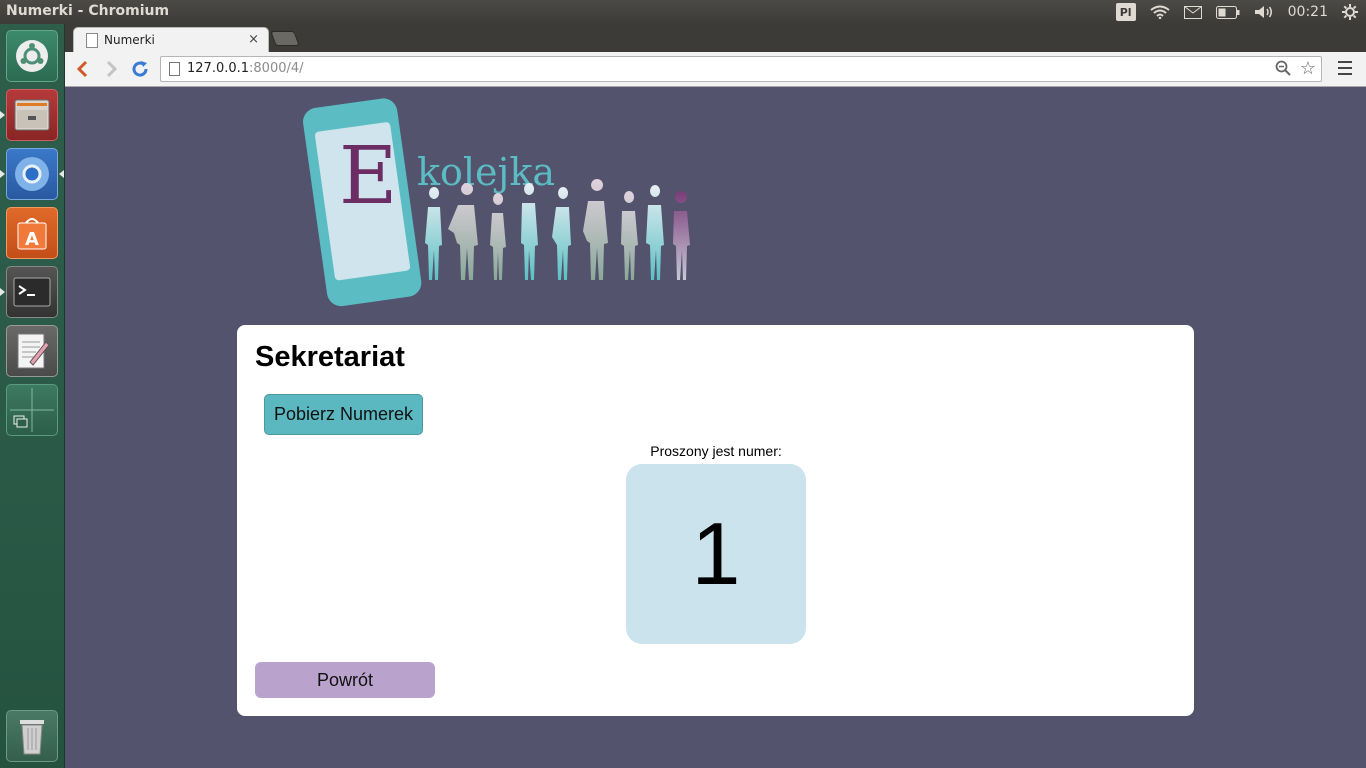  Describe the element at coordinates (129, 40) in the screenshot. I see `tab-label: Numerki` at that location.